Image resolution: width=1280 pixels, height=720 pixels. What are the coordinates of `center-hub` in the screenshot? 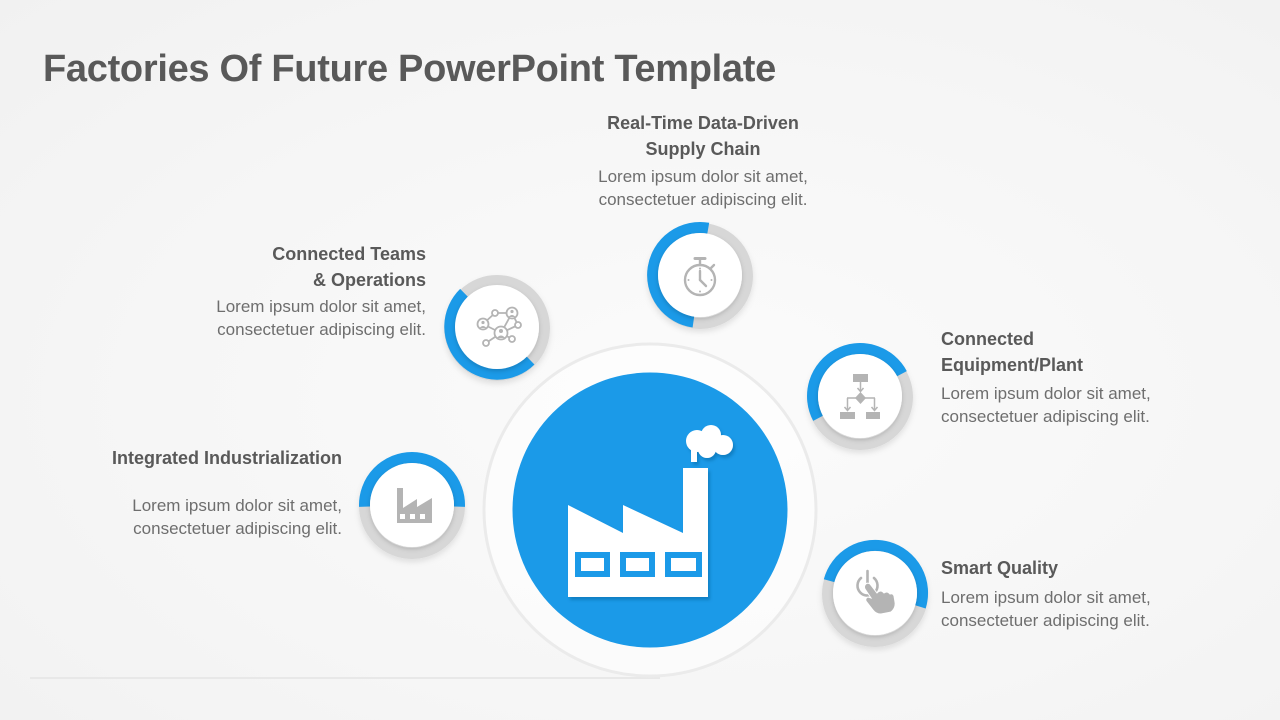 It's located at (650, 510).